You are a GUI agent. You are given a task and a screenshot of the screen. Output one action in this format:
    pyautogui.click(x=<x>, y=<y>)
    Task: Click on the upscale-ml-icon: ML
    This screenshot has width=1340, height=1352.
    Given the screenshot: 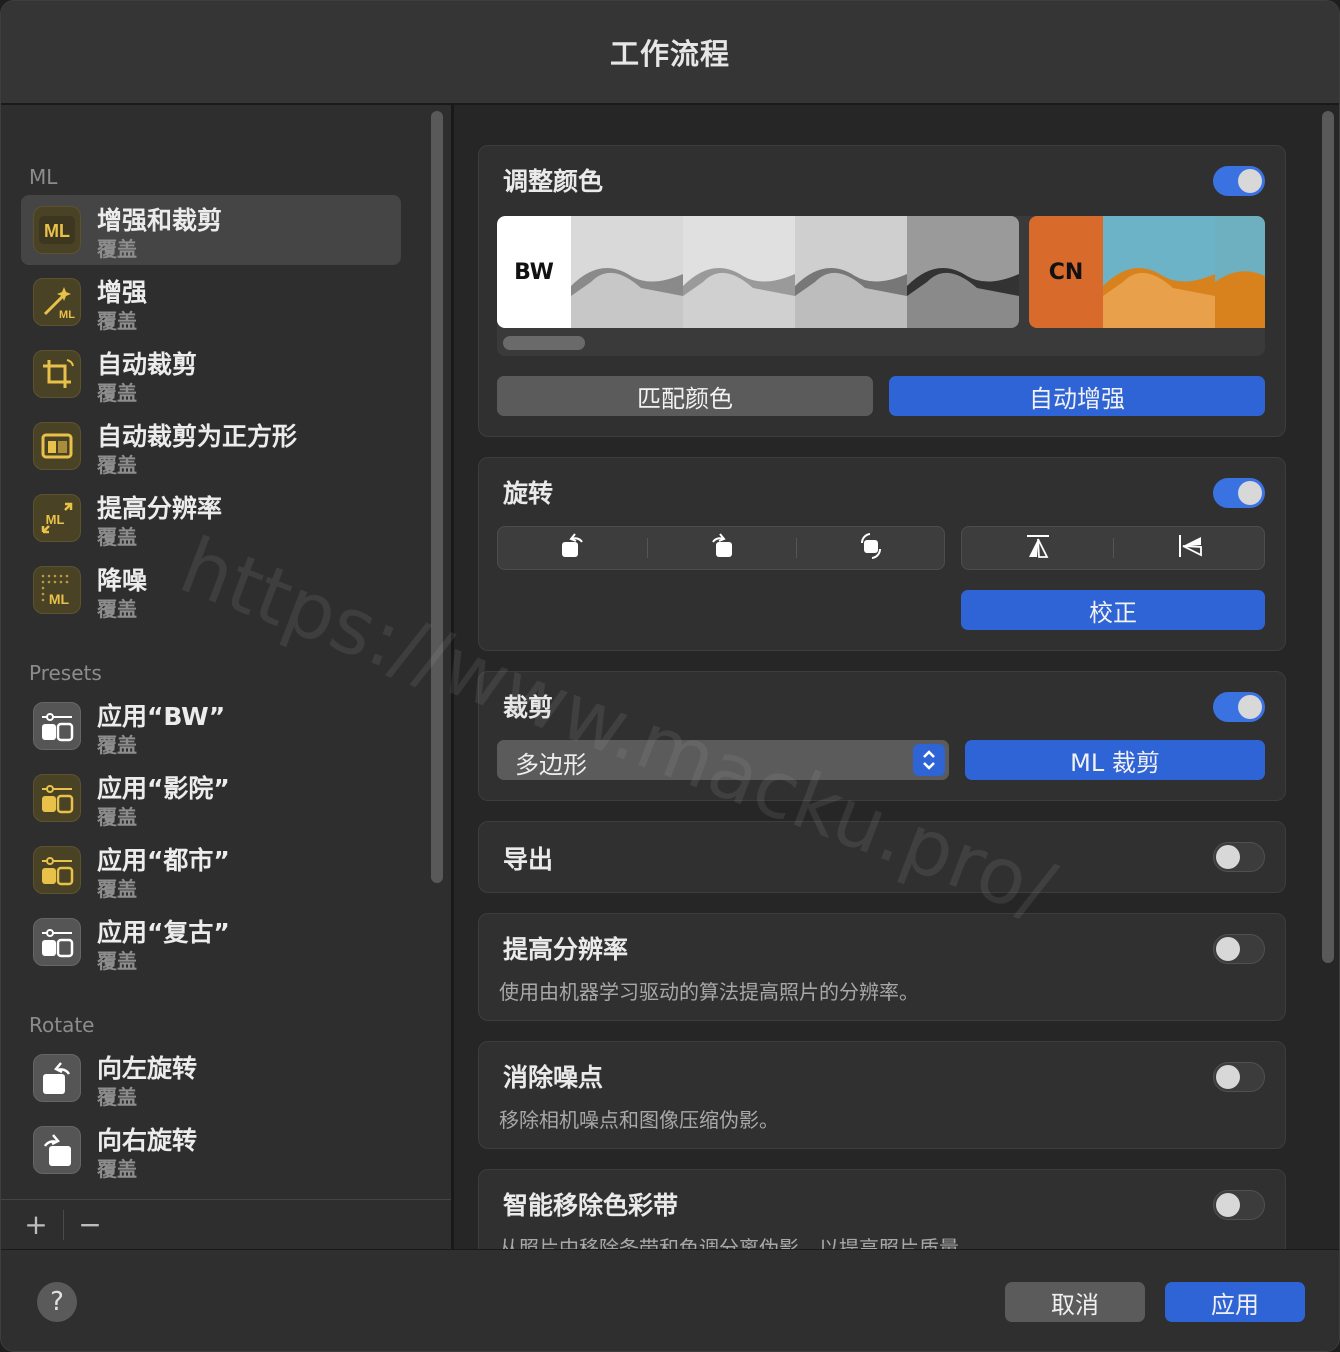 What is the action you would take?
    pyautogui.click(x=57, y=518)
    